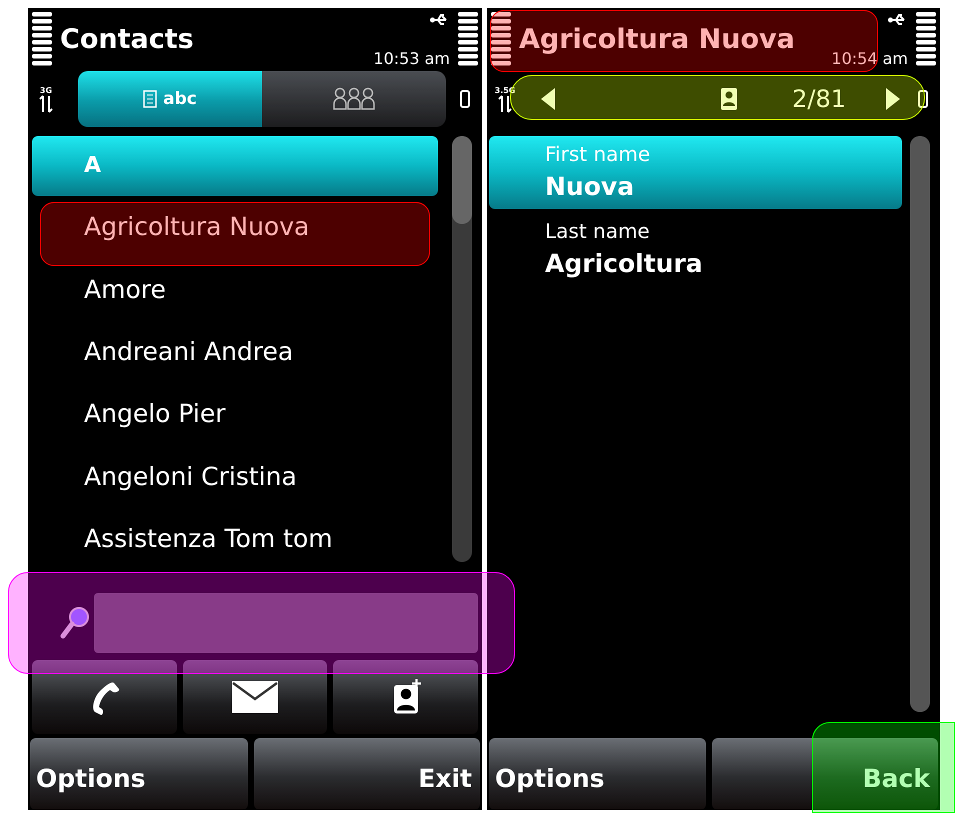  I want to click on contact-item: Angeloni Cristina, so click(236, 476).